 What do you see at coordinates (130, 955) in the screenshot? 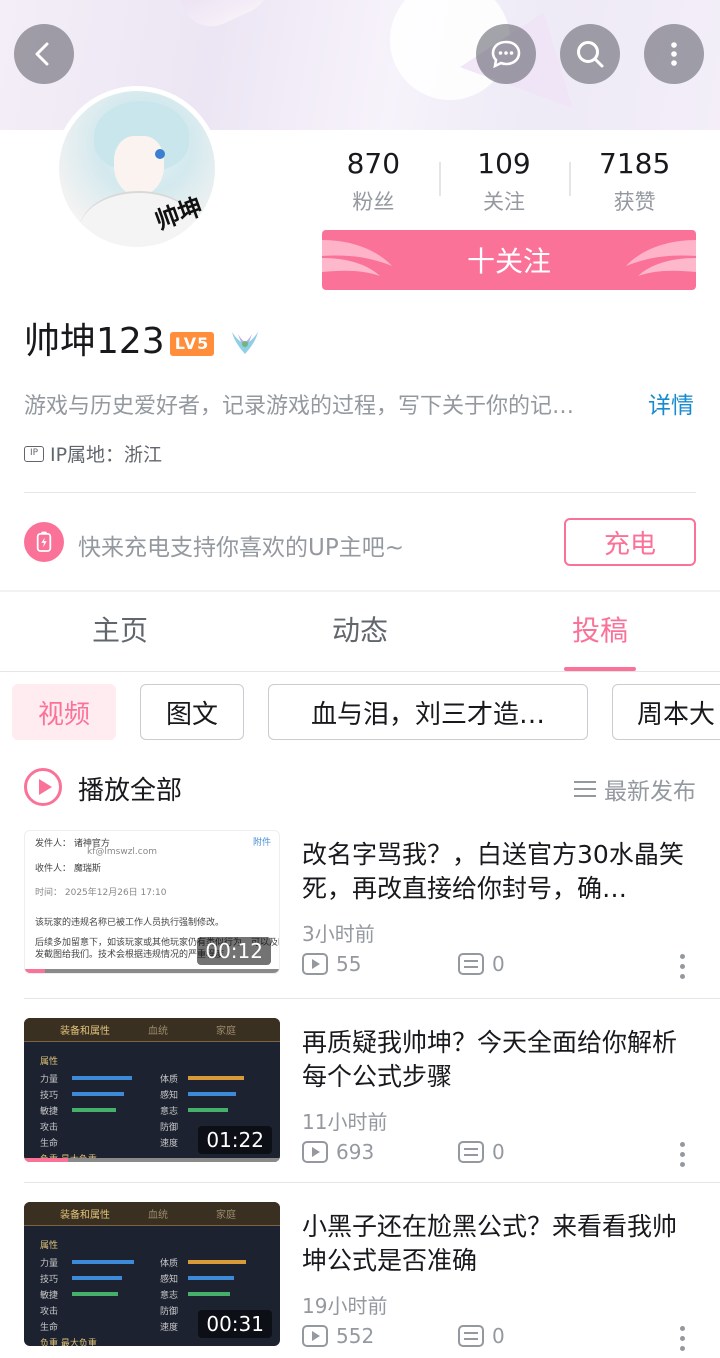
I see `thumbnail-text: 发截图给我们。技术会根据违规情况的严重程度` at bounding box center [130, 955].